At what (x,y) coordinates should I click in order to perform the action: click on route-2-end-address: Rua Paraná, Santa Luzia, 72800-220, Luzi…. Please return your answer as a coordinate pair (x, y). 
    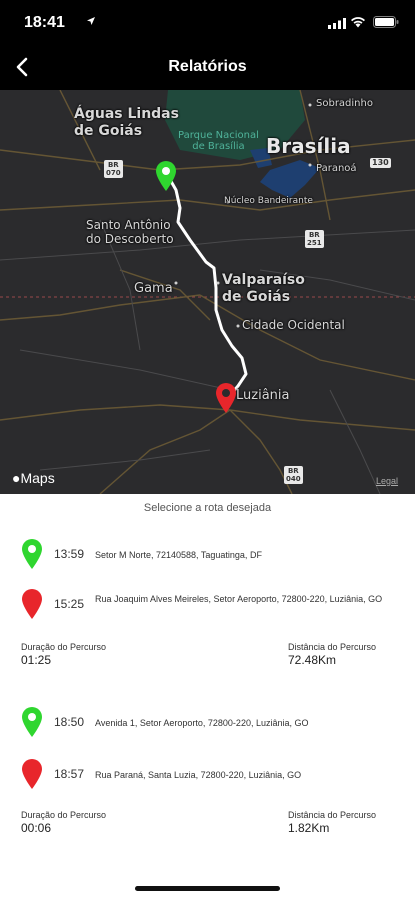
    Looking at the image, I should click on (198, 775).